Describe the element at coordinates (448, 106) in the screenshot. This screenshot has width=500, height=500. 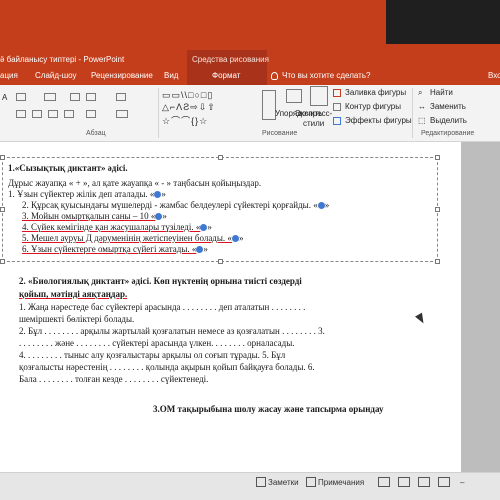
I see `replace-button: Заменить` at that location.